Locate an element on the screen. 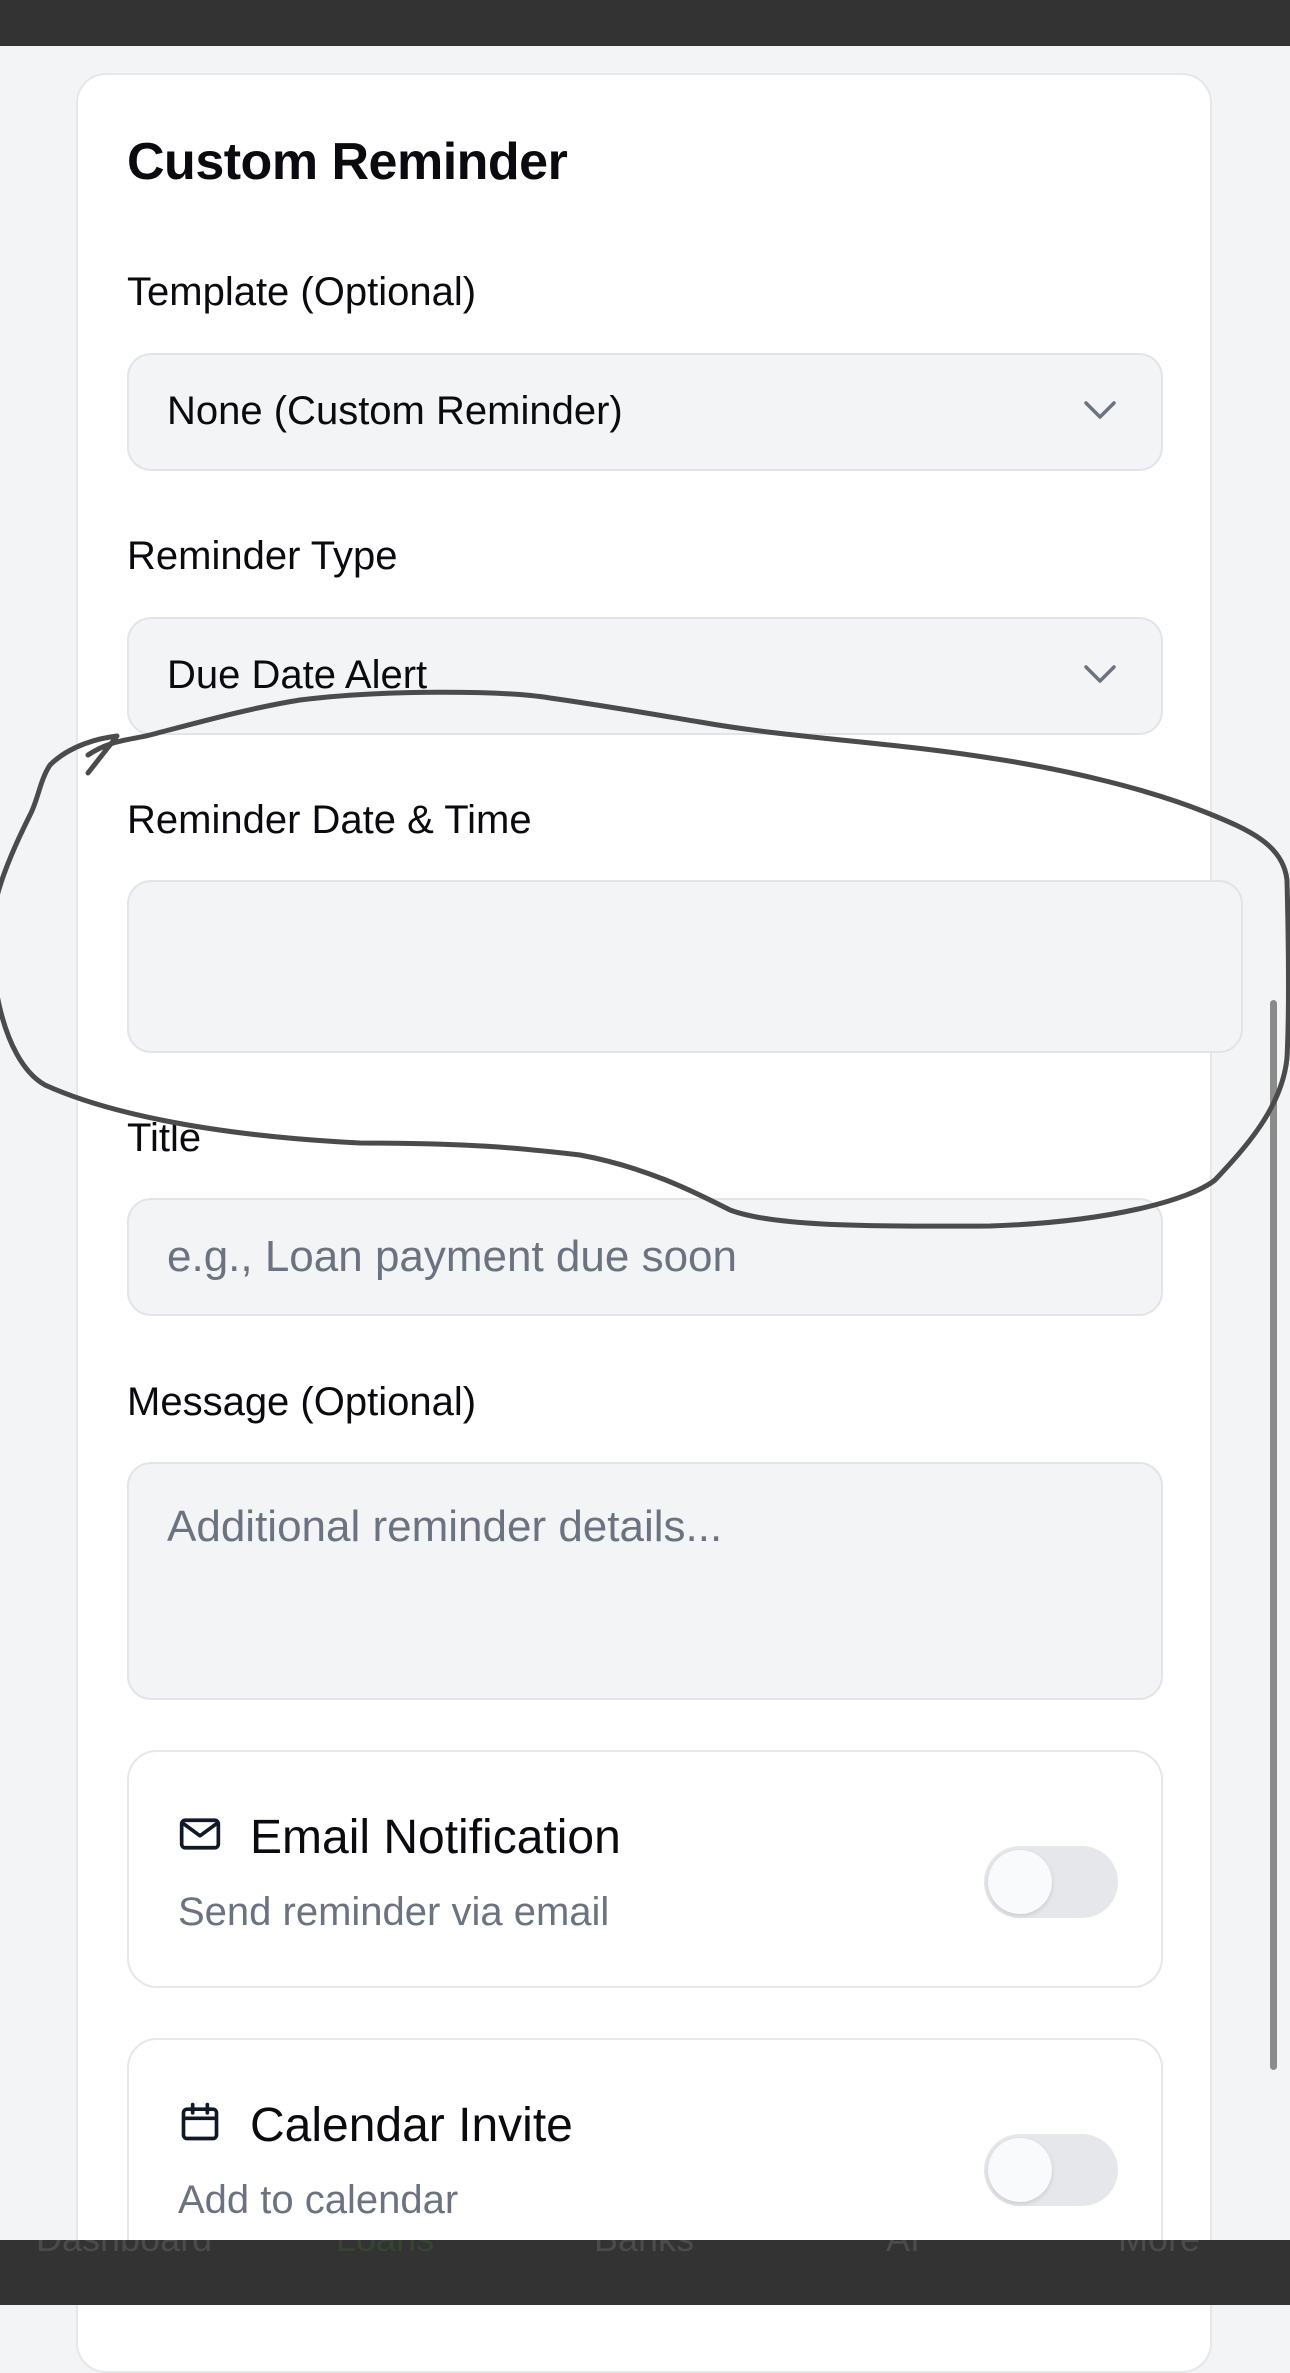  scrollbar is located at coordinates (1273, 1535).